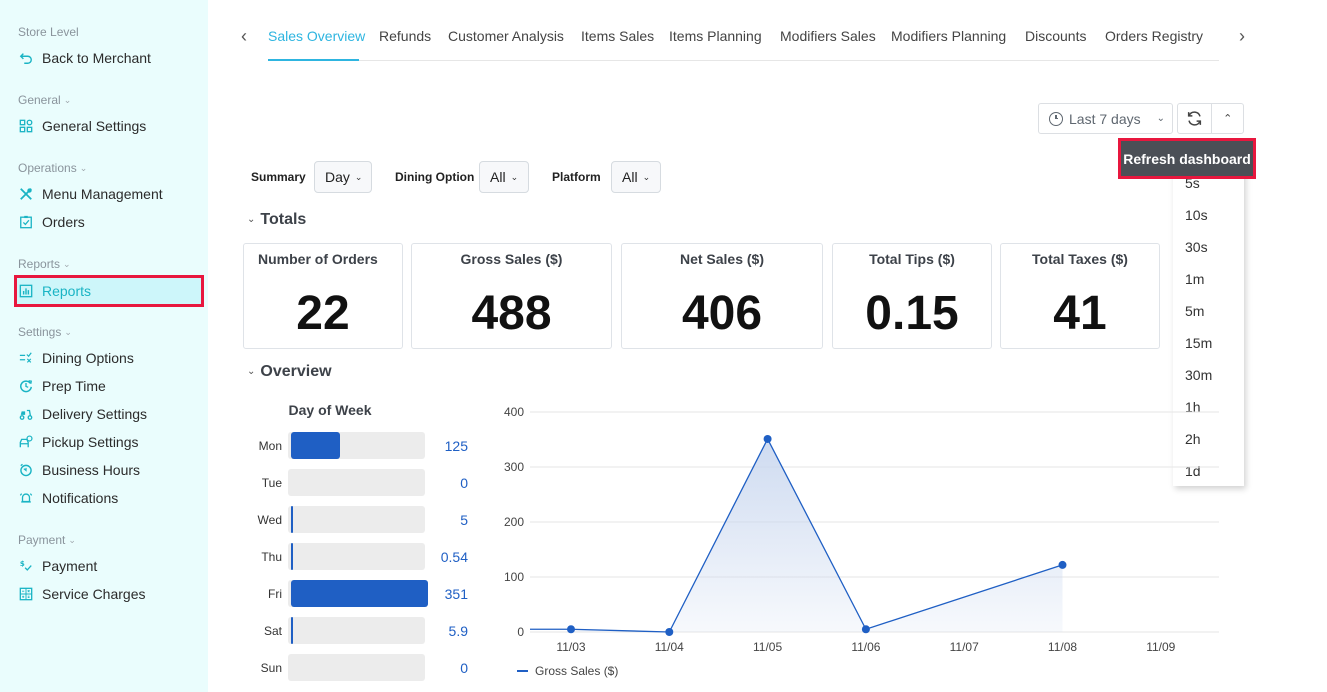 This screenshot has height=692, width=1327. I want to click on refresh-interval-option: 10s, so click(1196, 215).